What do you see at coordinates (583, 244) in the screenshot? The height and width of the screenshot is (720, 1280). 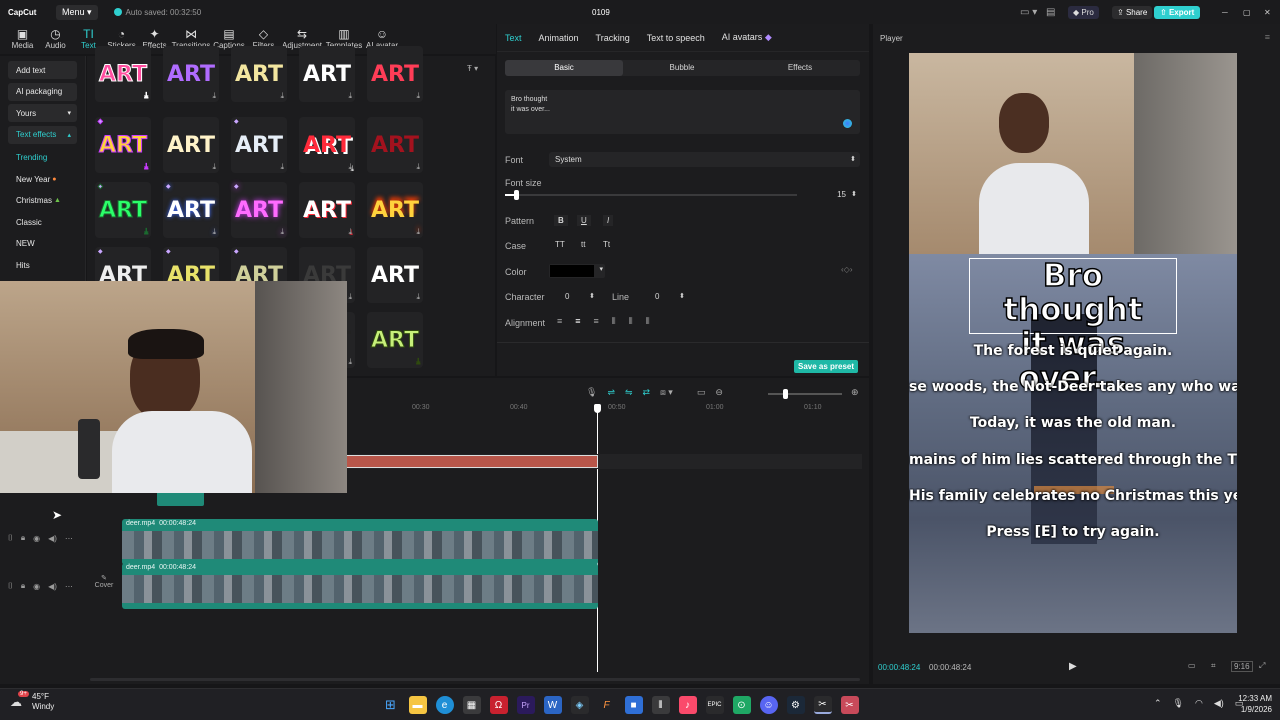 I see `lowercase-button: tt` at bounding box center [583, 244].